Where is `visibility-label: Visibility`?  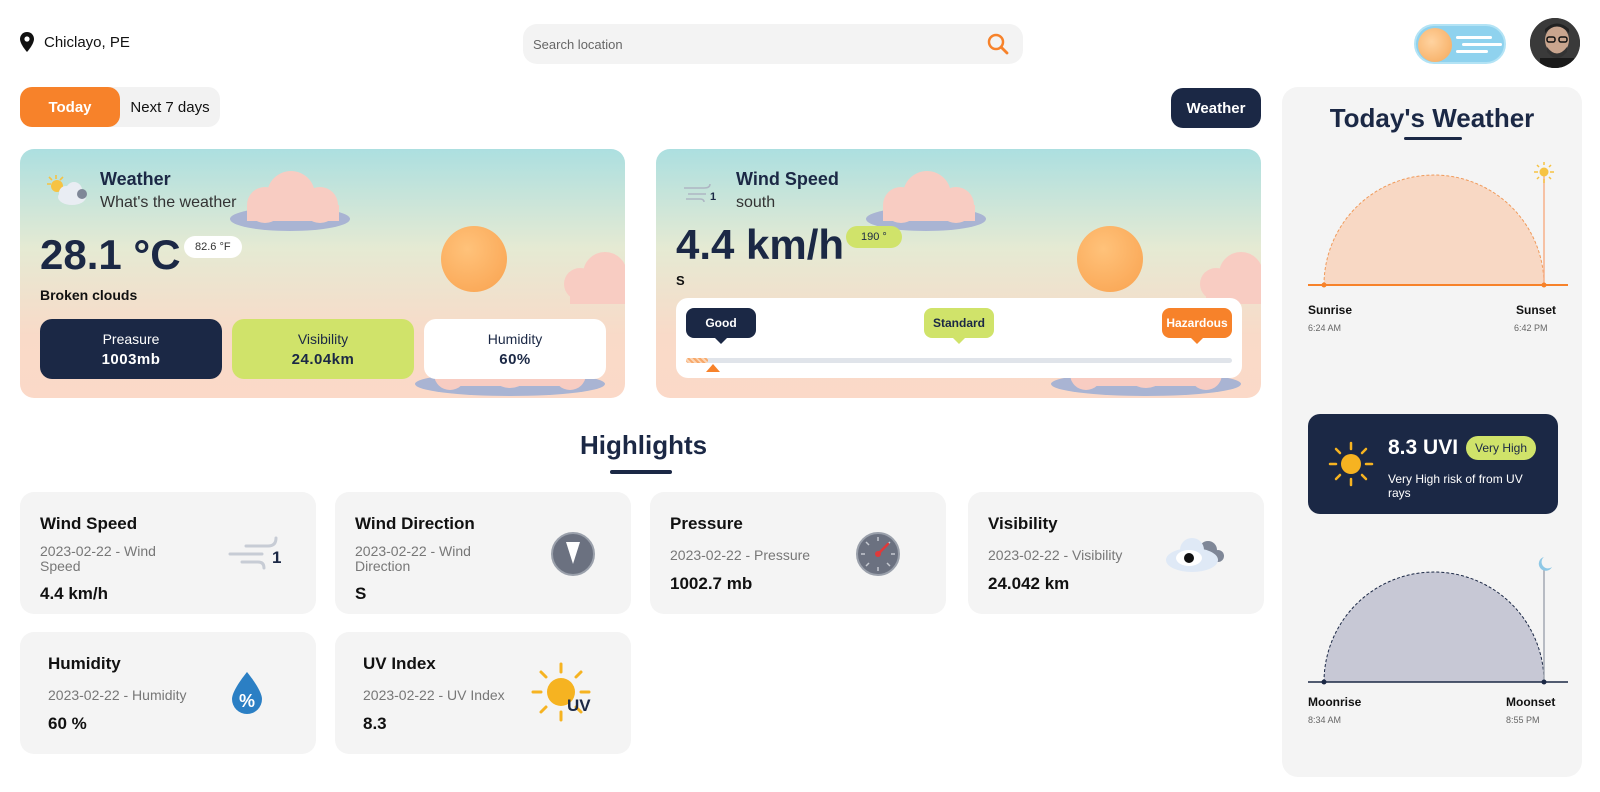 visibility-label: Visibility is located at coordinates (323, 338).